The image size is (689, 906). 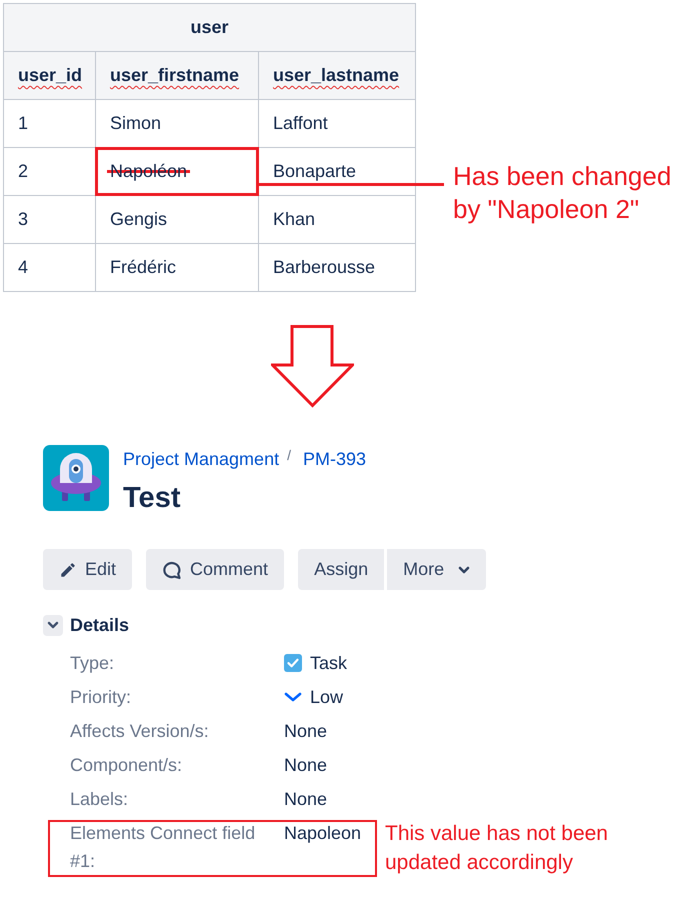 I want to click on table-cell: 3, so click(x=50, y=220).